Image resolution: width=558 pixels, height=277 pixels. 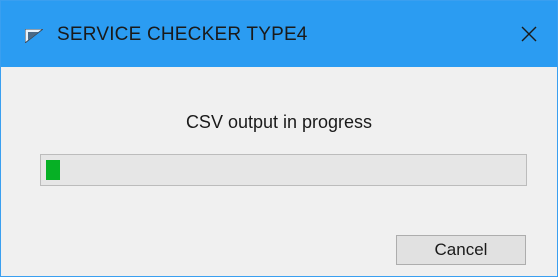 What do you see at coordinates (182, 34) in the screenshot?
I see `window-title: SERVICE CHECKER TYPE4` at bounding box center [182, 34].